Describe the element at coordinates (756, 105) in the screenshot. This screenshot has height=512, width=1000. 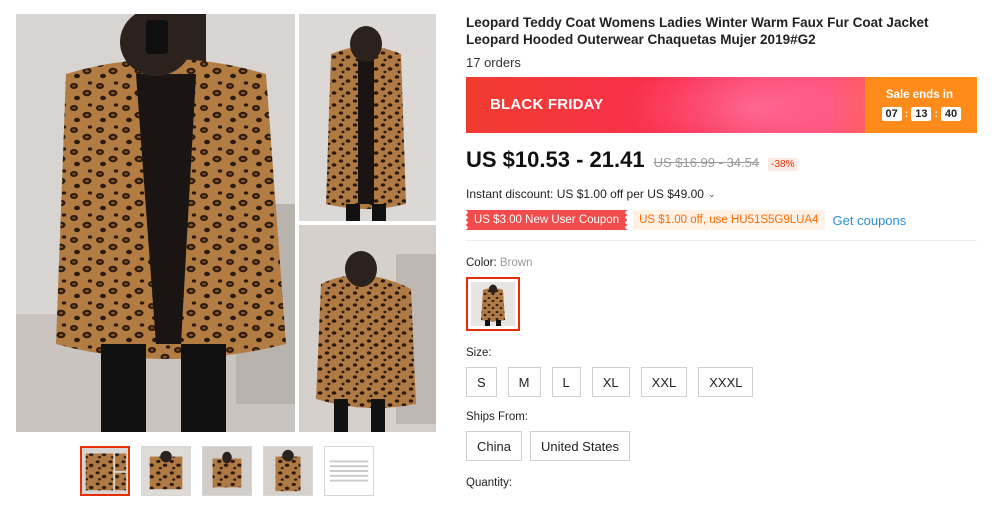
I see `banner-decoration` at that location.